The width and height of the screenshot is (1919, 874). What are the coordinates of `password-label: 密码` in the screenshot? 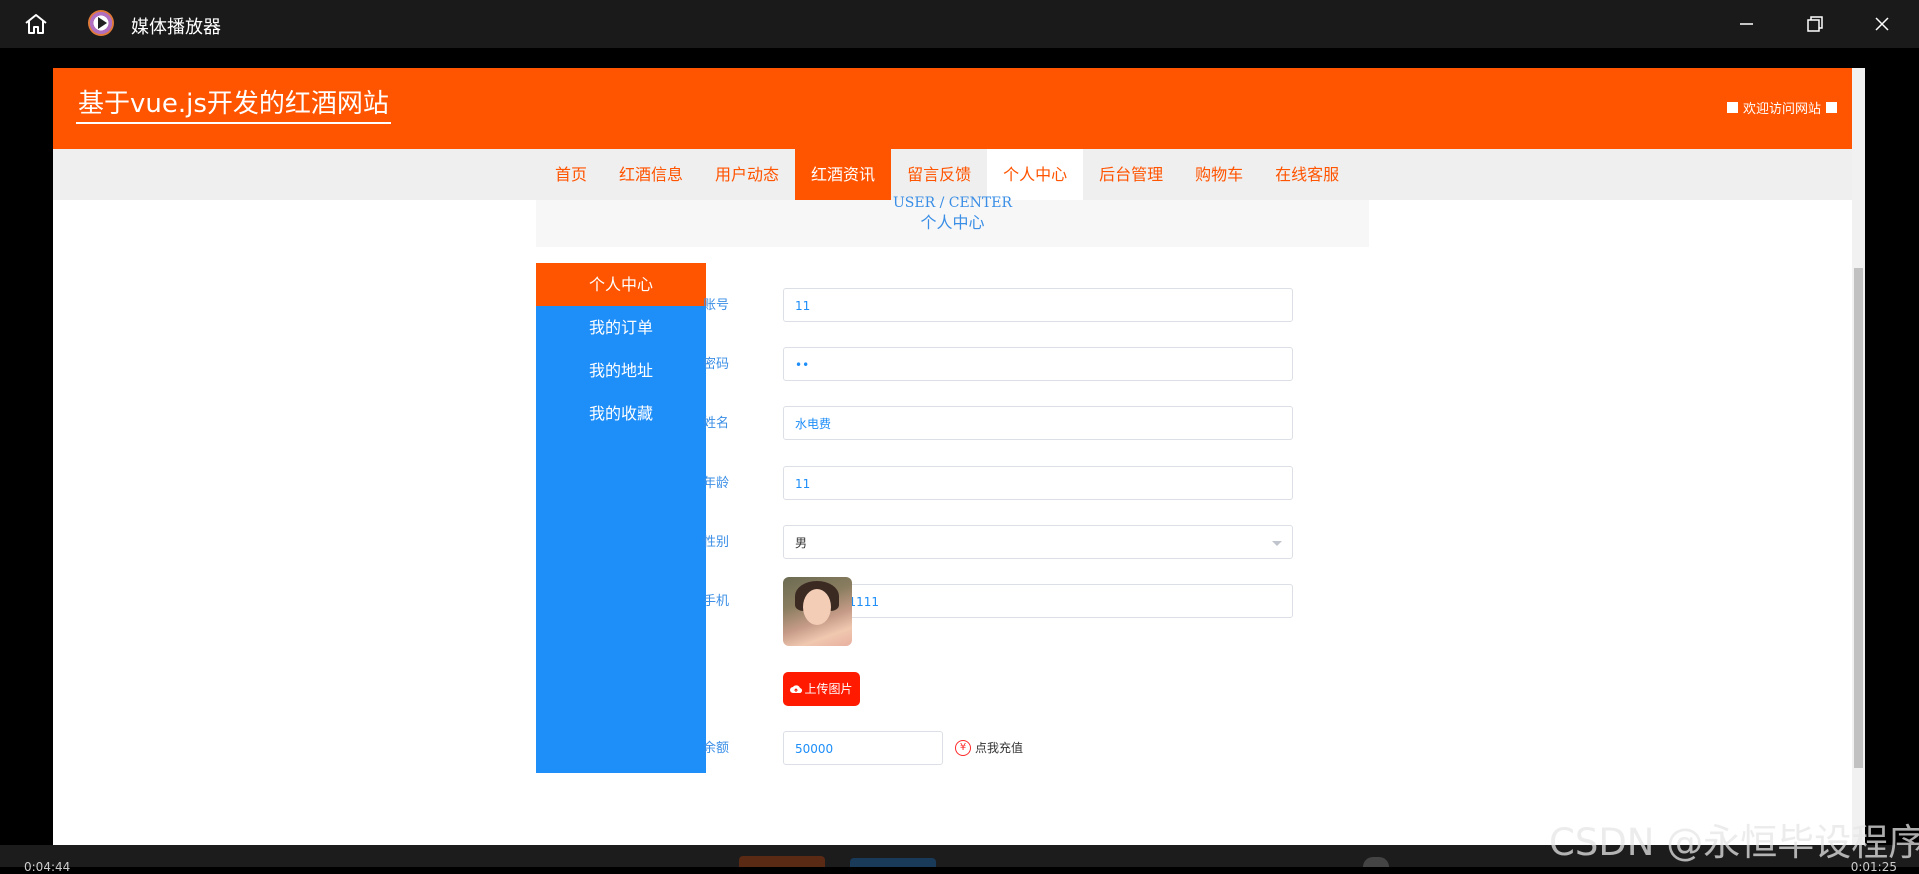 It's located at (716, 364).